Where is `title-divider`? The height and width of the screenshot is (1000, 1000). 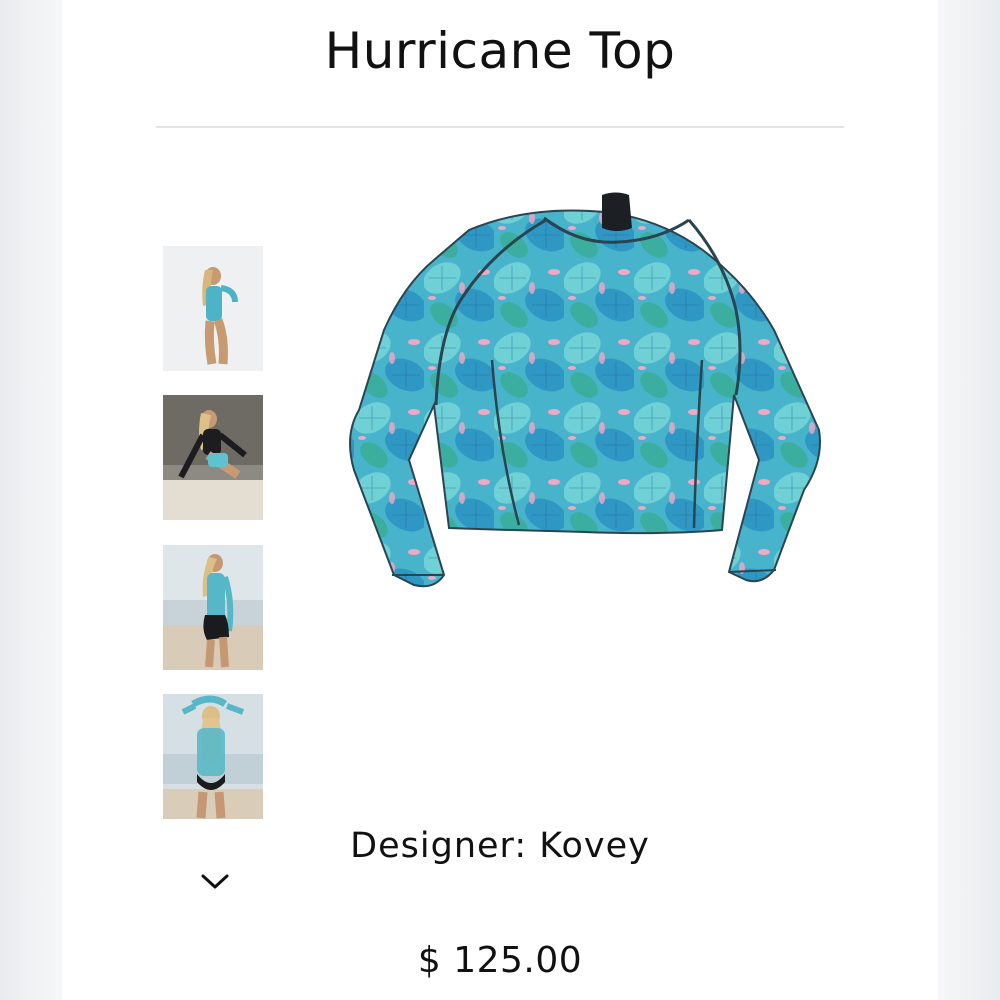 title-divider is located at coordinates (500, 127).